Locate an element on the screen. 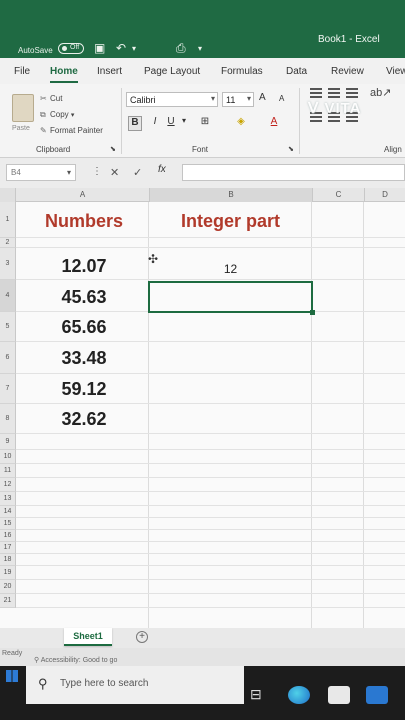  tab-home: Home is located at coordinates (64, 74).